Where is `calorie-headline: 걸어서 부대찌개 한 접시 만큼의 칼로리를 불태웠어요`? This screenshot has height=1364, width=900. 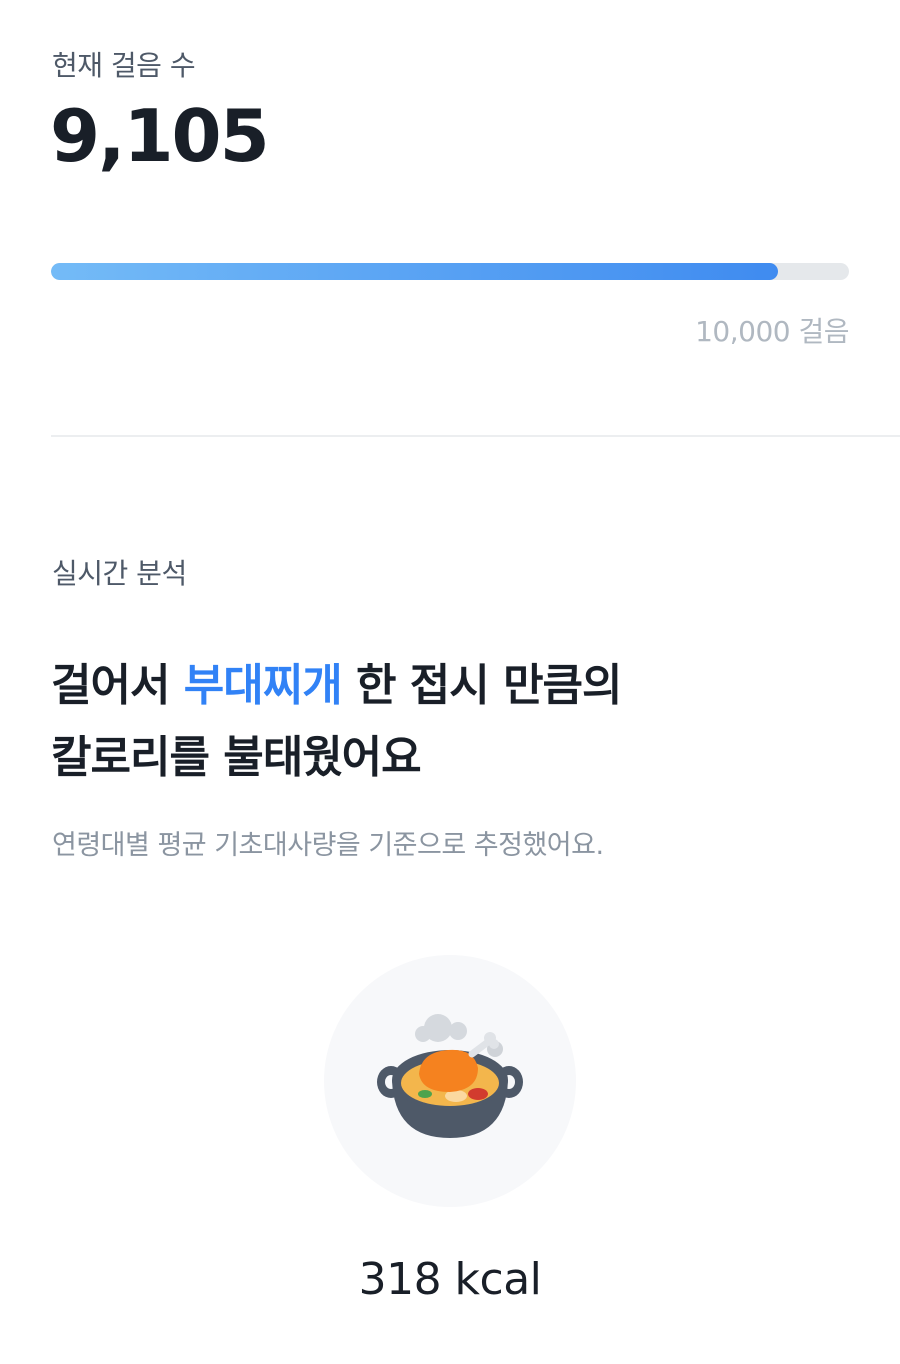 calorie-headline: 걸어서 부대찌개 한 접시 만큼의 칼로리를 불태웠어요 is located at coordinates (451, 722).